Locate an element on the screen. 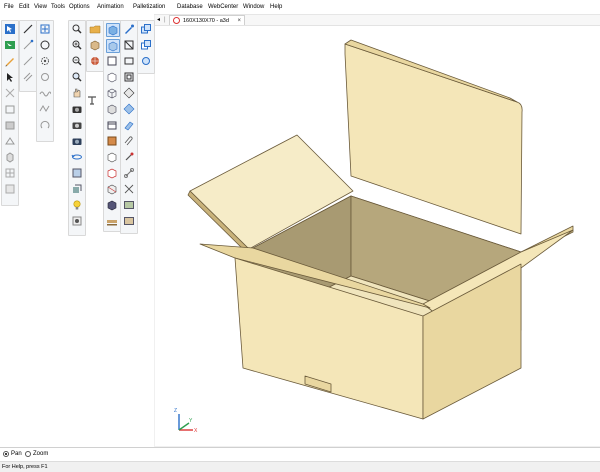 Image resolution: width=600 pixels, height=472 pixels. diamond-icon is located at coordinates (129, 93).